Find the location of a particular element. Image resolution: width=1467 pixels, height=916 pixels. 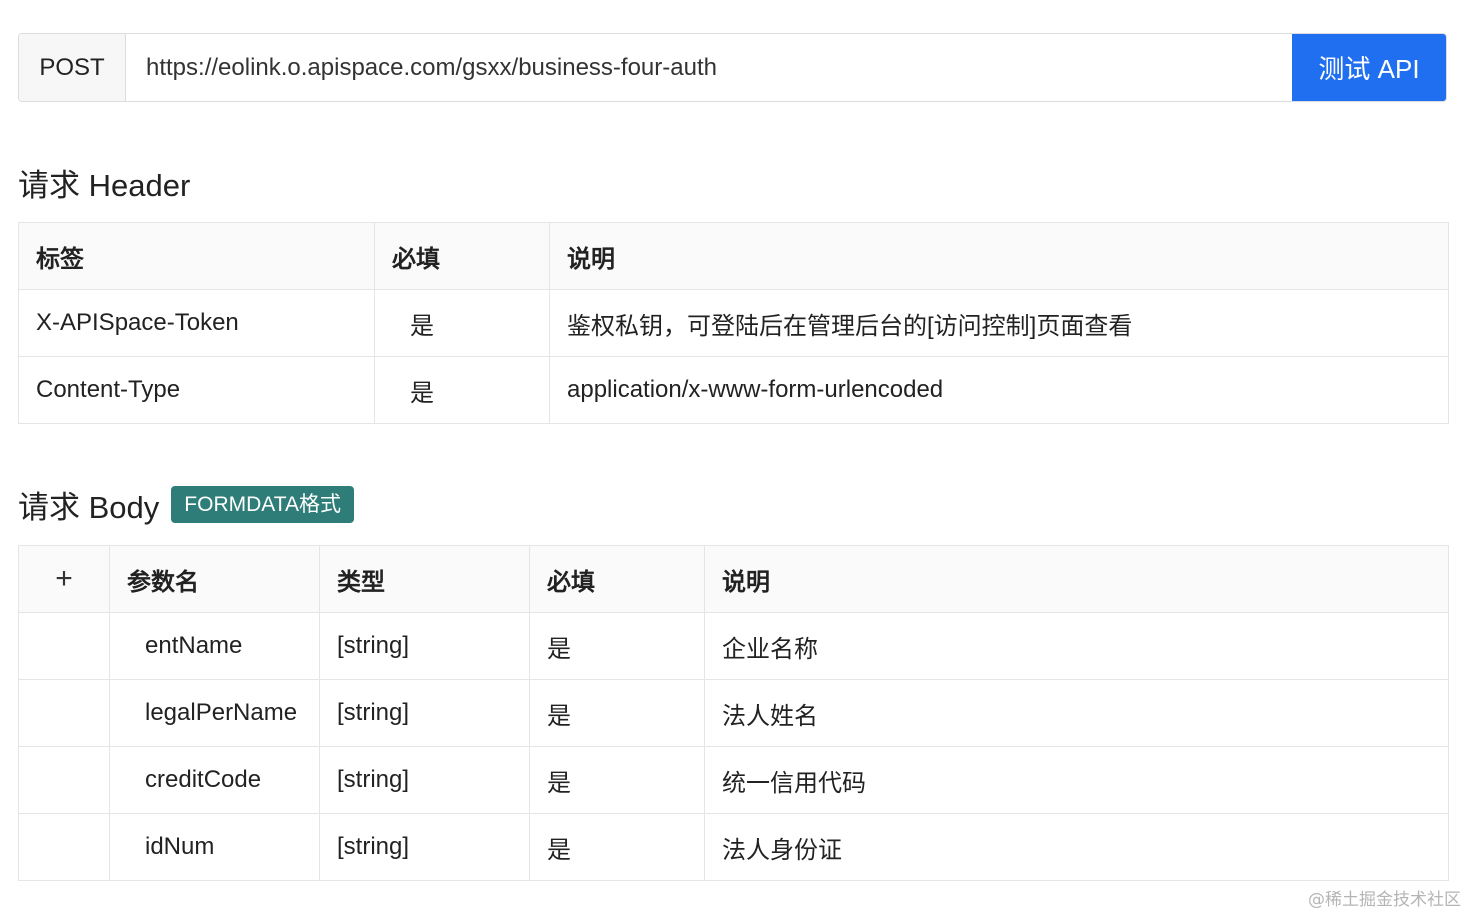

param-name: creditCode is located at coordinates (214, 780).